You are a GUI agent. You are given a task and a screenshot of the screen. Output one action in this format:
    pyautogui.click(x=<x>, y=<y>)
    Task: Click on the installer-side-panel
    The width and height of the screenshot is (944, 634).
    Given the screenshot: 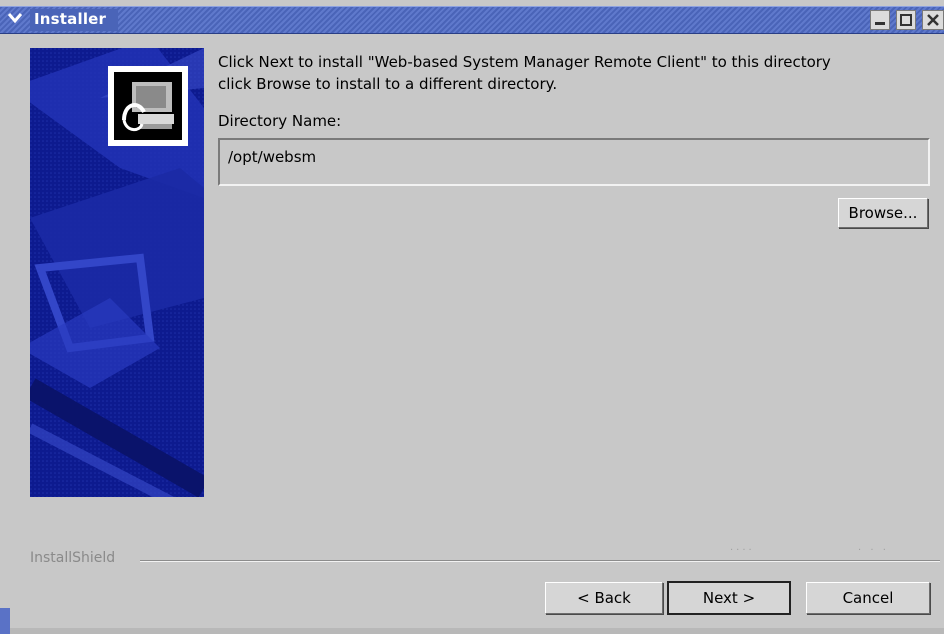 What is the action you would take?
    pyautogui.click(x=117, y=272)
    